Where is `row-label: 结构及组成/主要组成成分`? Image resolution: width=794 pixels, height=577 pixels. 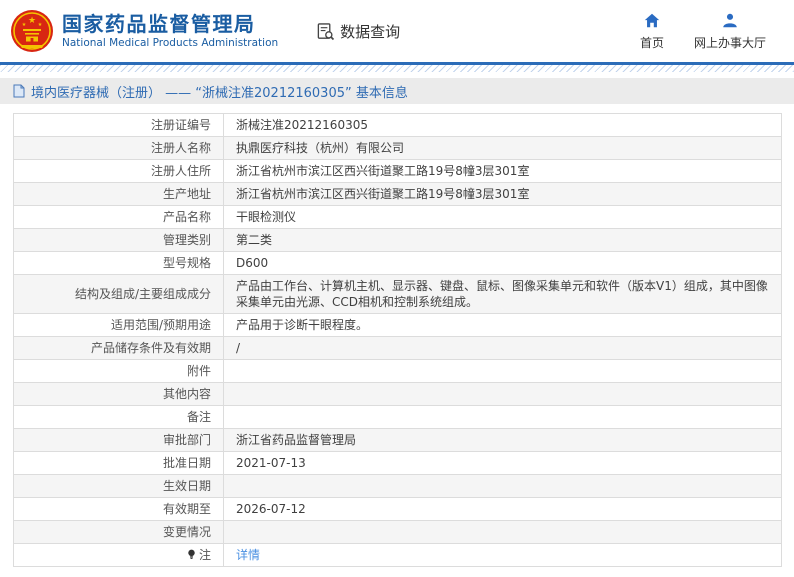 row-label: 结构及组成/主要组成成分 is located at coordinates (118, 294).